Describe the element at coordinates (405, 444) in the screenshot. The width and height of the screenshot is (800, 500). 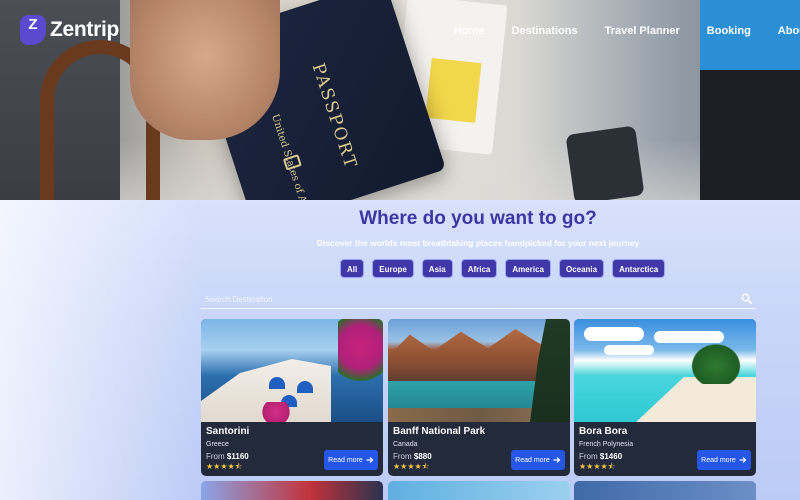
I see `card-country: Canada` at that location.